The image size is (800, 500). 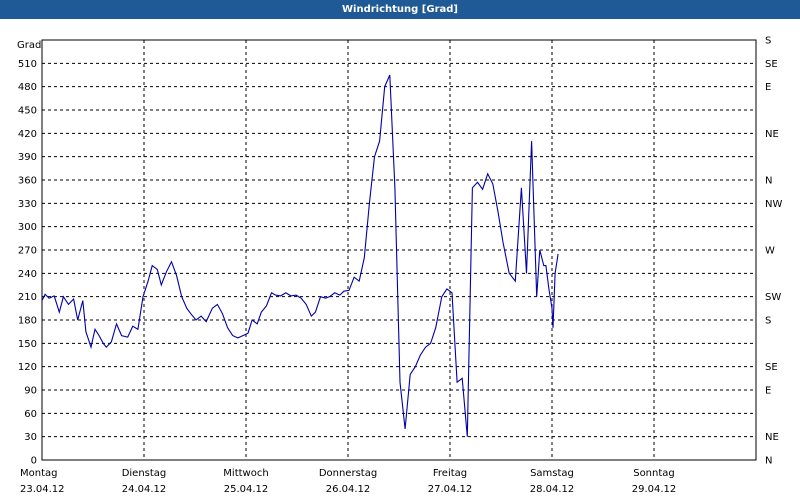 What do you see at coordinates (27, 181) in the screenshot?
I see `y-tick-label: 360` at bounding box center [27, 181].